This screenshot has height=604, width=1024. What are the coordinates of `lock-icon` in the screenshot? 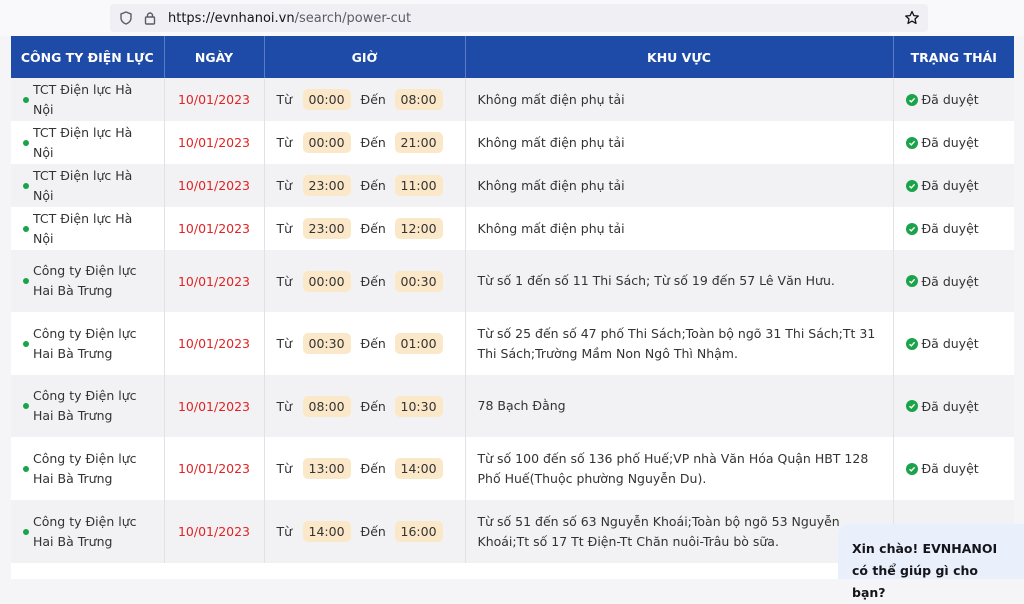 It's located at (150, 18).